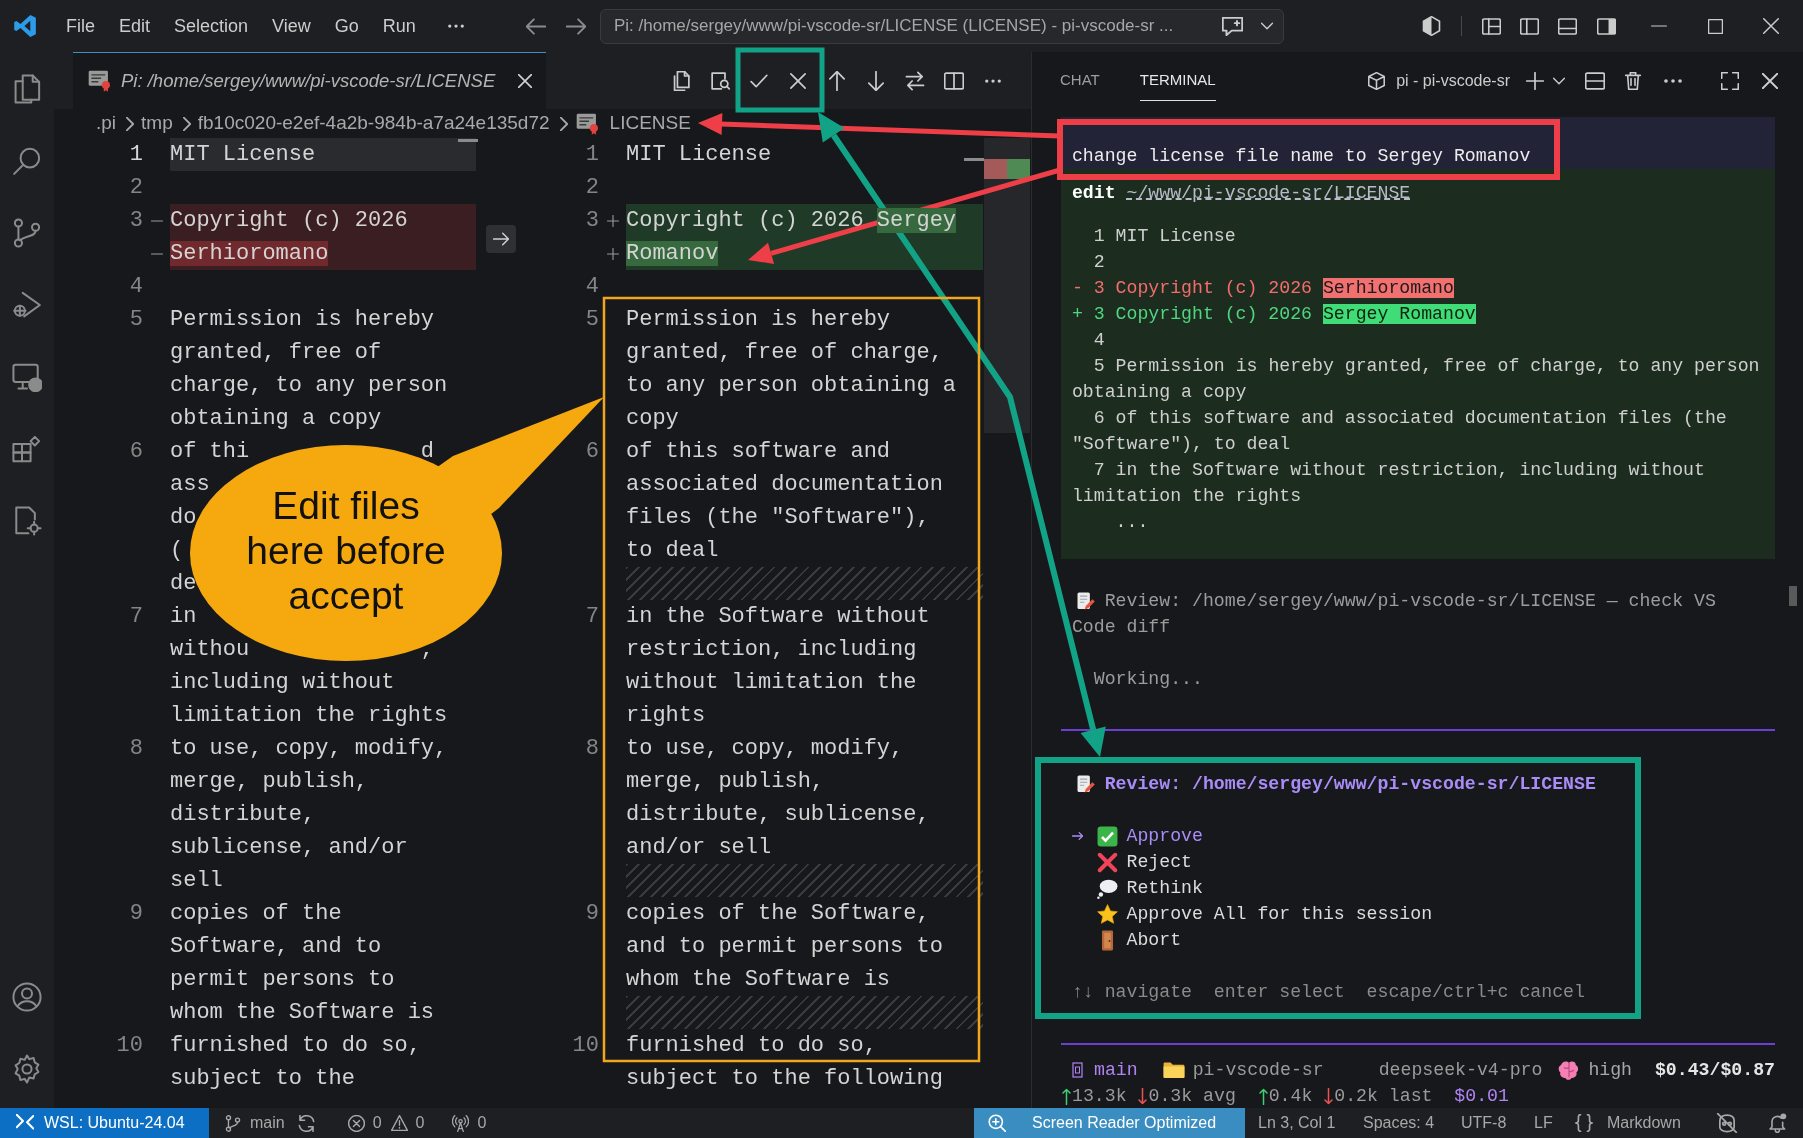 This screenshot has height=1138, width=1803. What do you see at coordinates (27, 1069) in the screenshot?
I see `settings-icon` at bounding box center [27, 1069].